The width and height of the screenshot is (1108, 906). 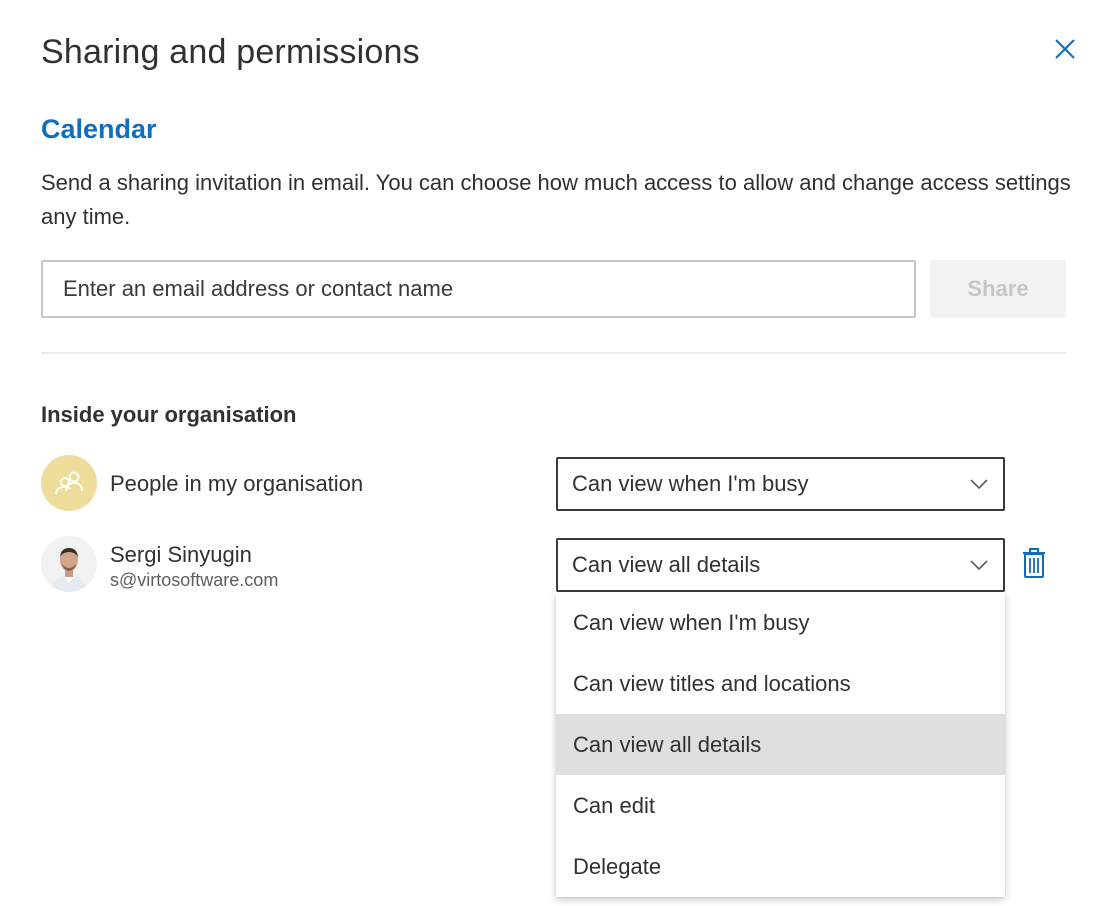 I want to click on user-permission-value: Can view all details, so click(x=666, y=564).